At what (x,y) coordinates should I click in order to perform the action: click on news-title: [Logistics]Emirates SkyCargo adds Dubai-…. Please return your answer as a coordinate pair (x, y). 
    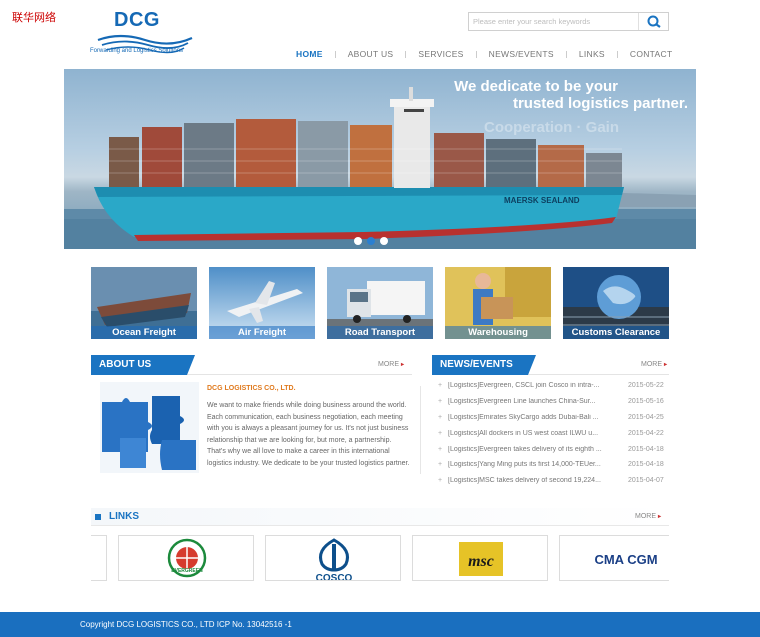
    Looking at the image, I should click on (530, 417).